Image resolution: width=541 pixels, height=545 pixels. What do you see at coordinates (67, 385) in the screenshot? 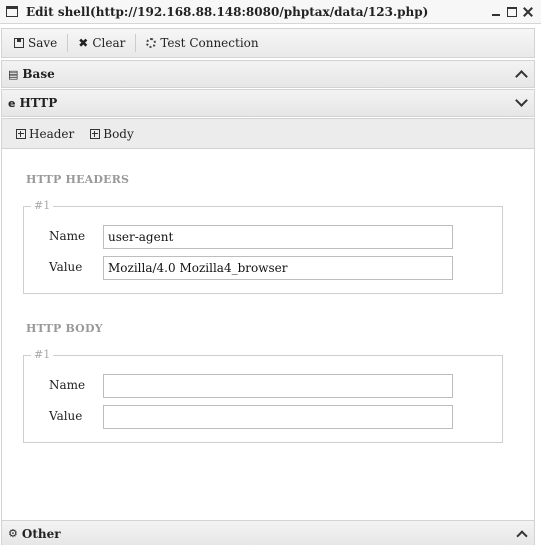
I see `body-name-label: Name` at bounding box center [67, 385].